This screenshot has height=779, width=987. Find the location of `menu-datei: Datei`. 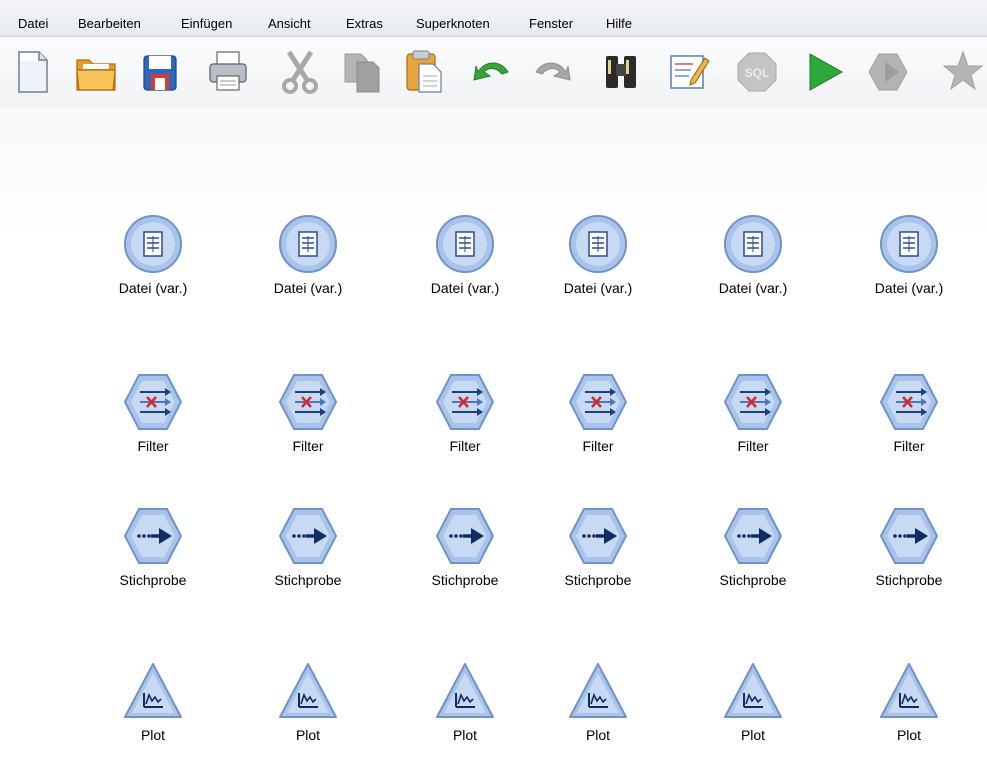

menu-datei: Datei is located at coordinates (33, 23).